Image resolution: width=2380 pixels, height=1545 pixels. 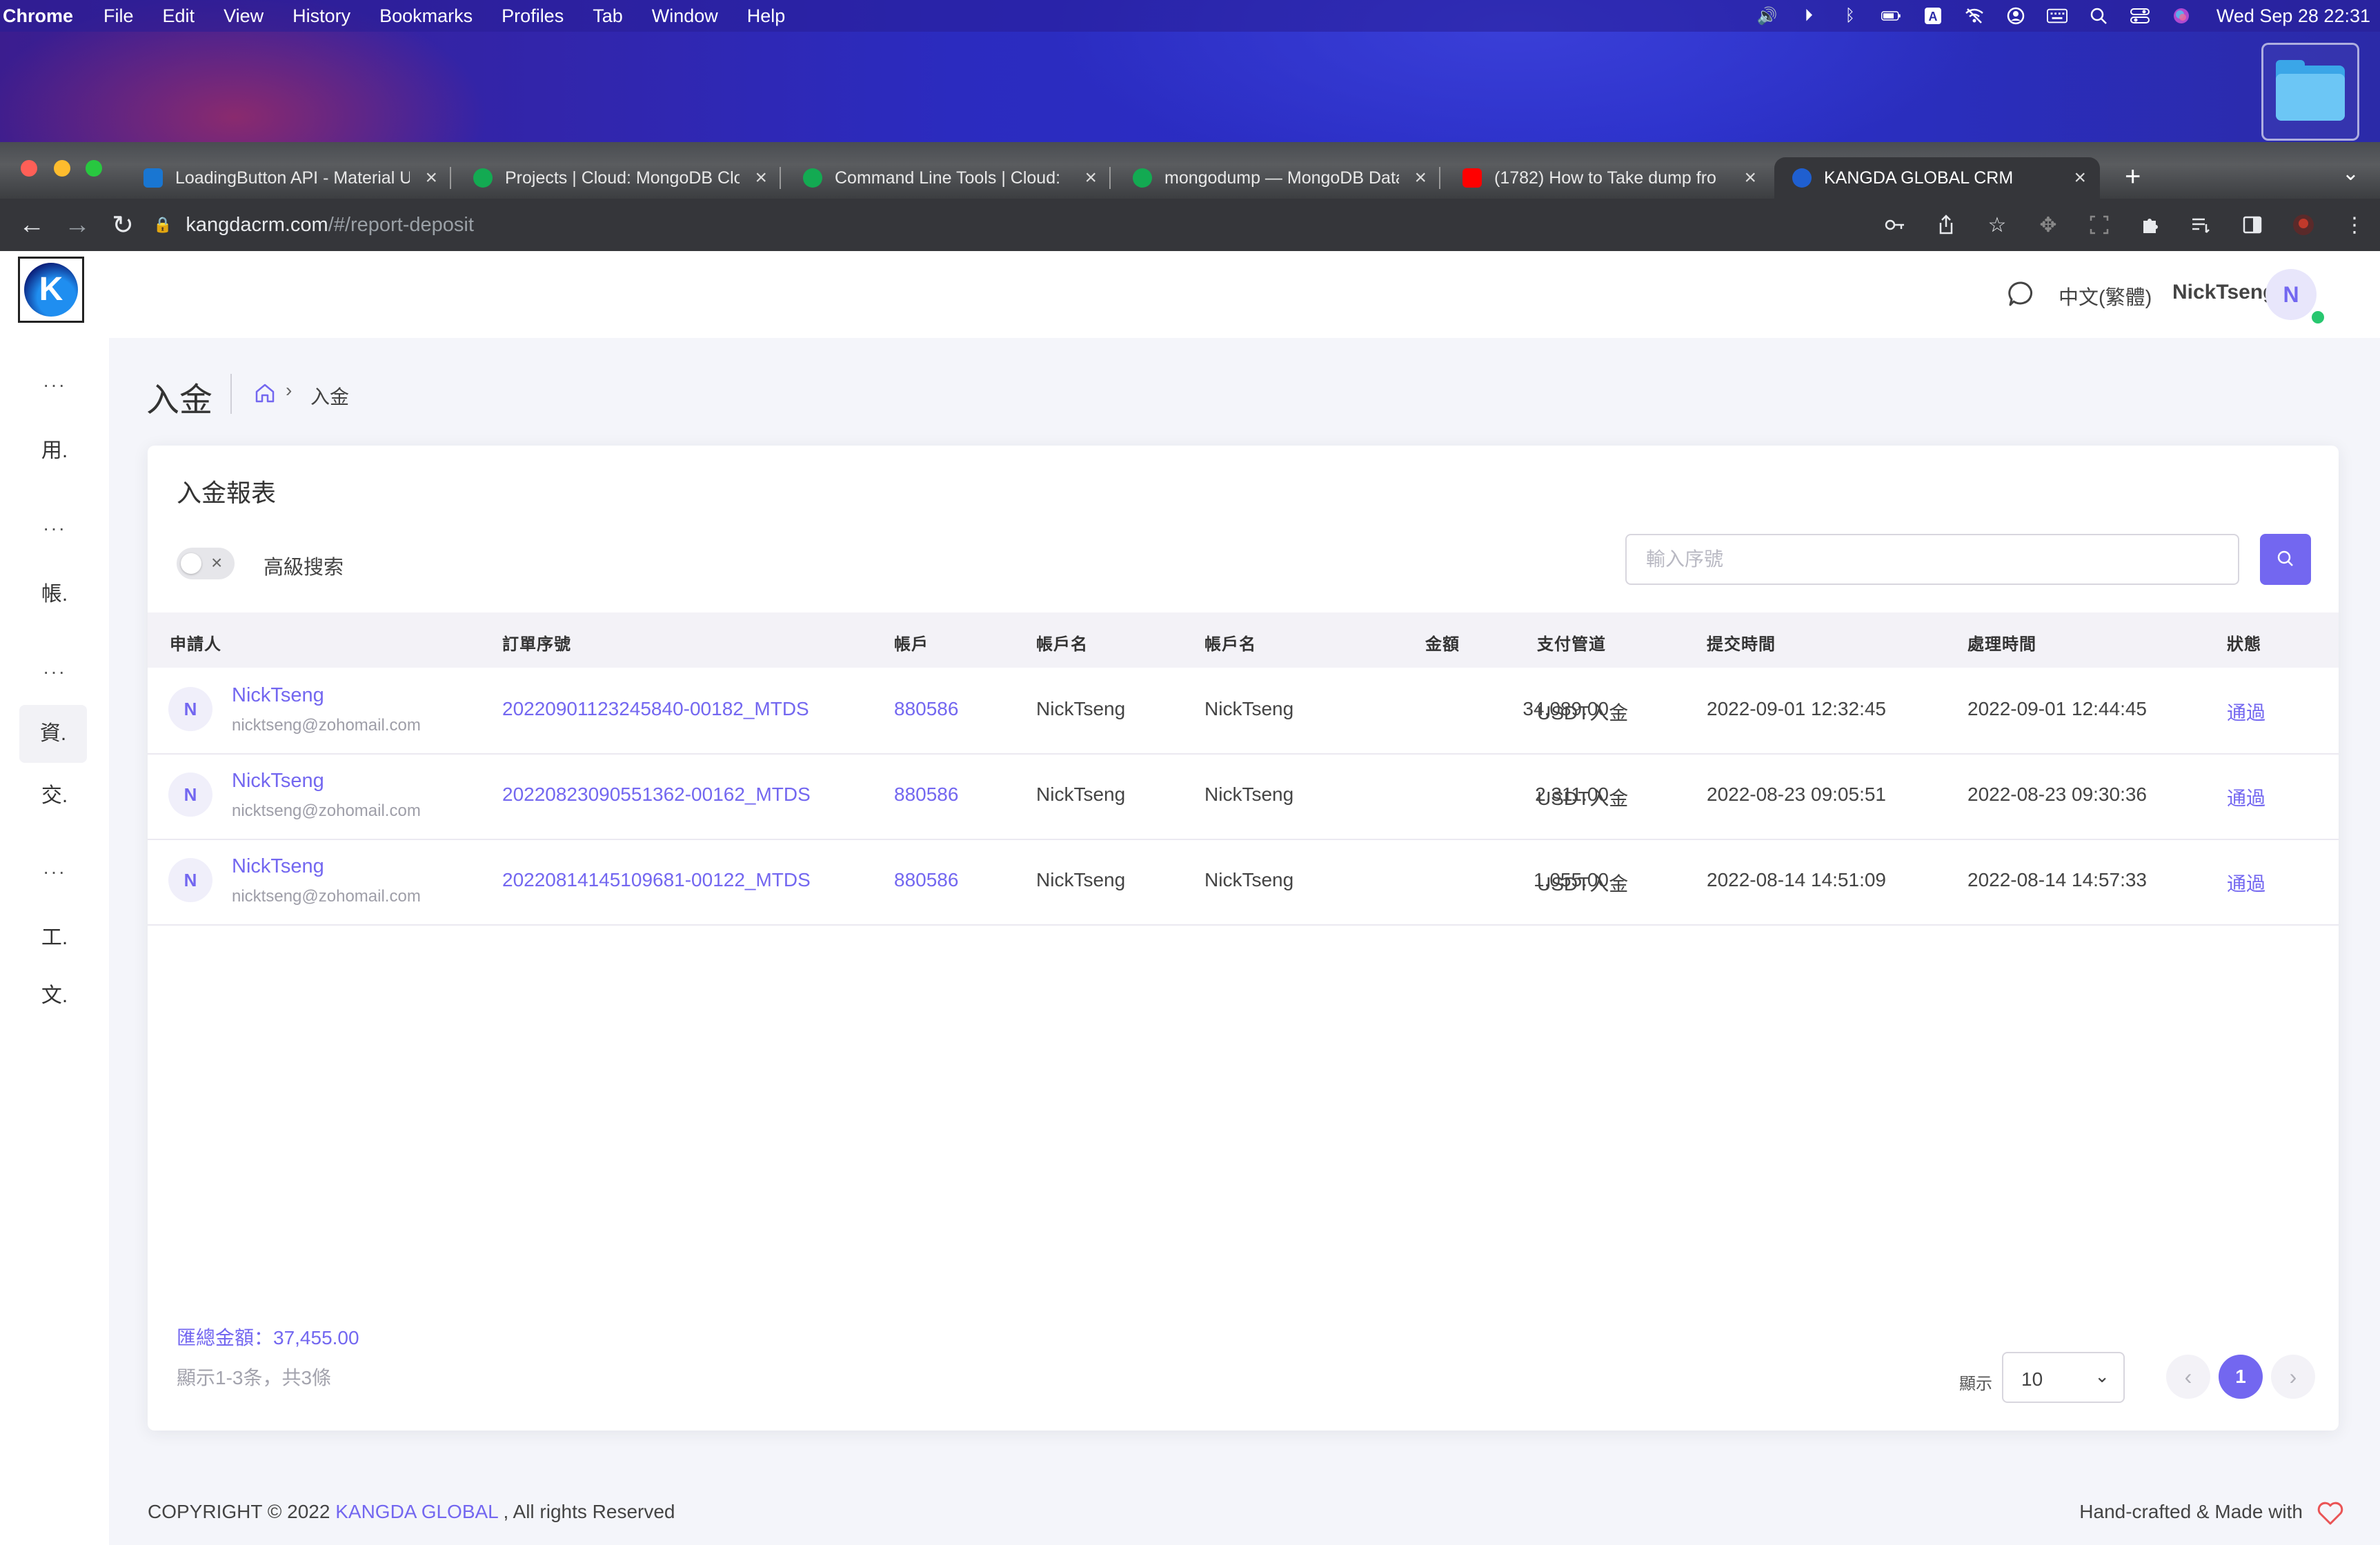 I want to click on play-icon: ⏵, so click(x=1808, y=16).